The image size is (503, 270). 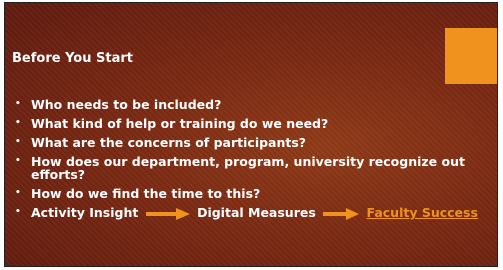 What do you see at coordinates (248, 104) in the screenshot?
I see `bullet-item: • Who needs to be included?` at bounding box center [248, 104].